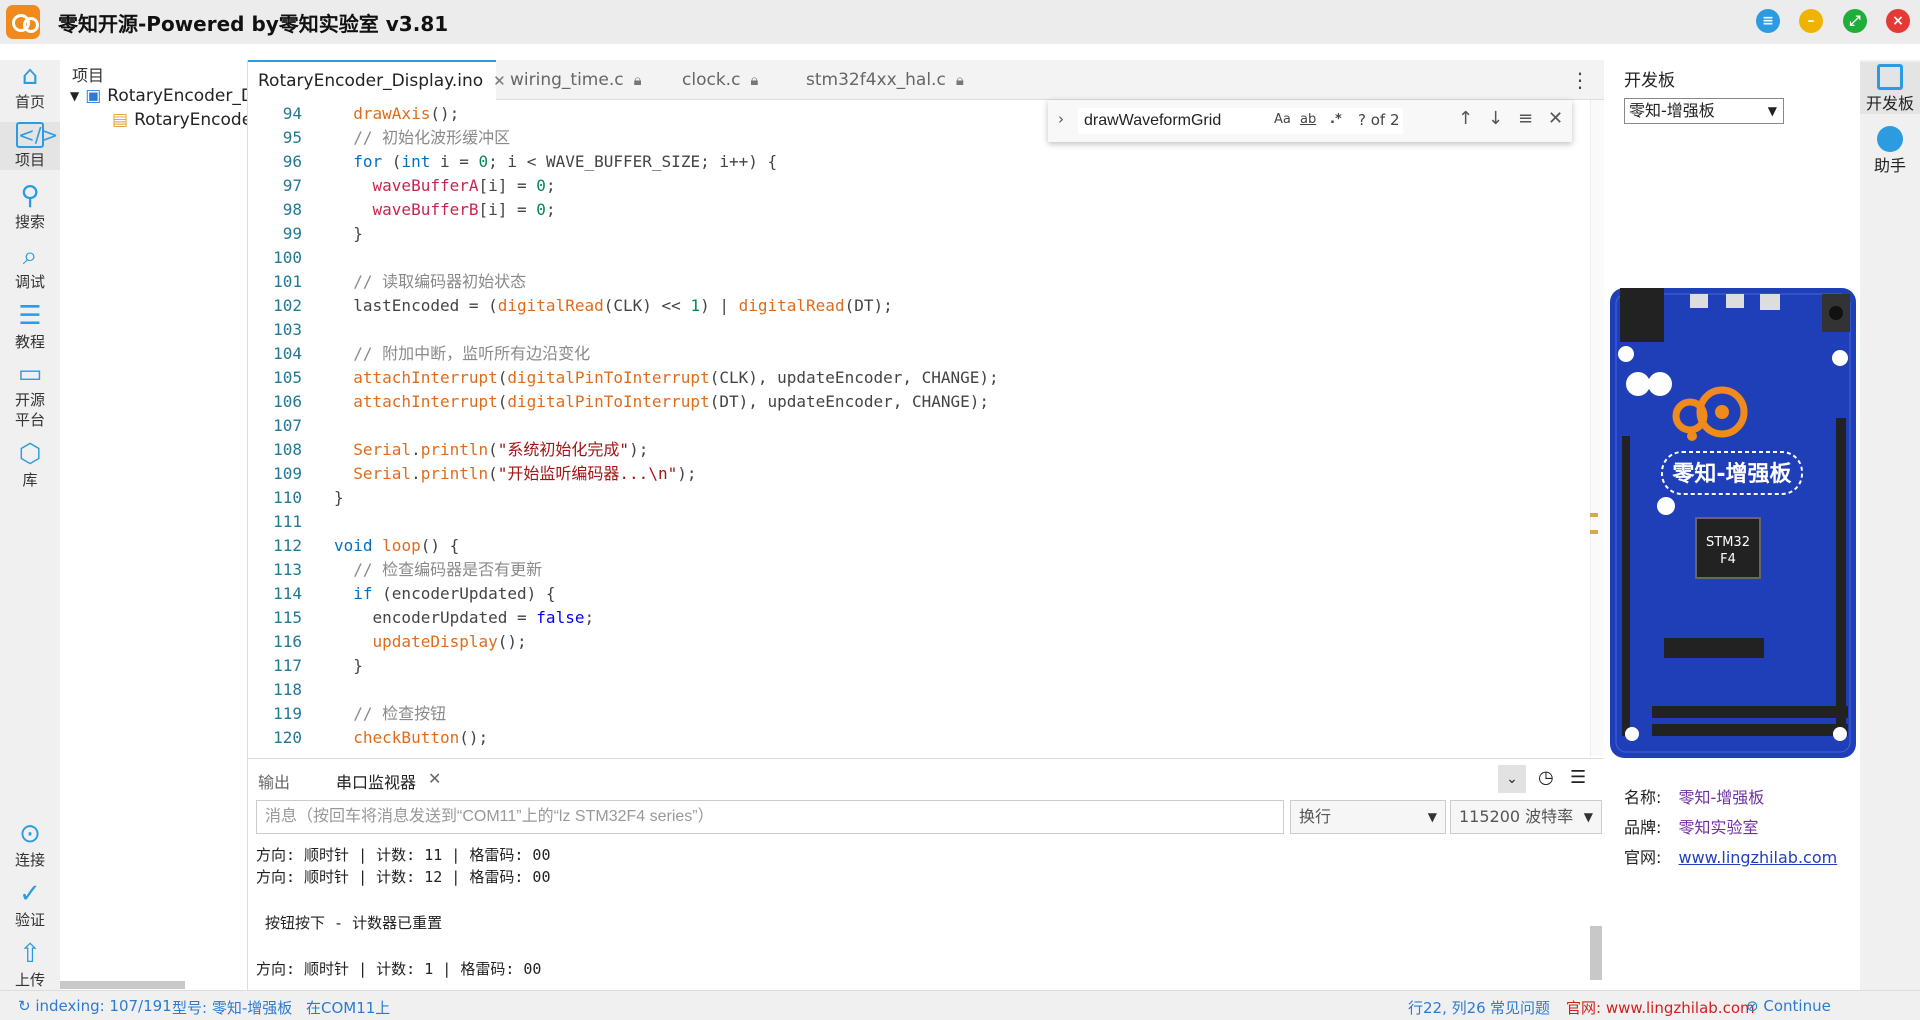  Describe the element at coordinates (287, 281) in the screenshot. I see `line-number: 101` at that location.